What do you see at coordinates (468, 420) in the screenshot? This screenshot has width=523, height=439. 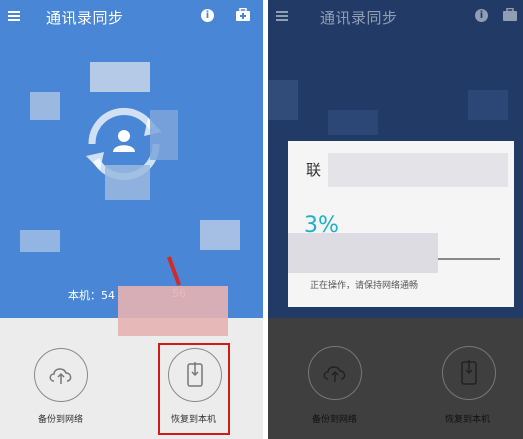 I see `restore-button-label: 恢复到本机` at bounding box center [468, 420].